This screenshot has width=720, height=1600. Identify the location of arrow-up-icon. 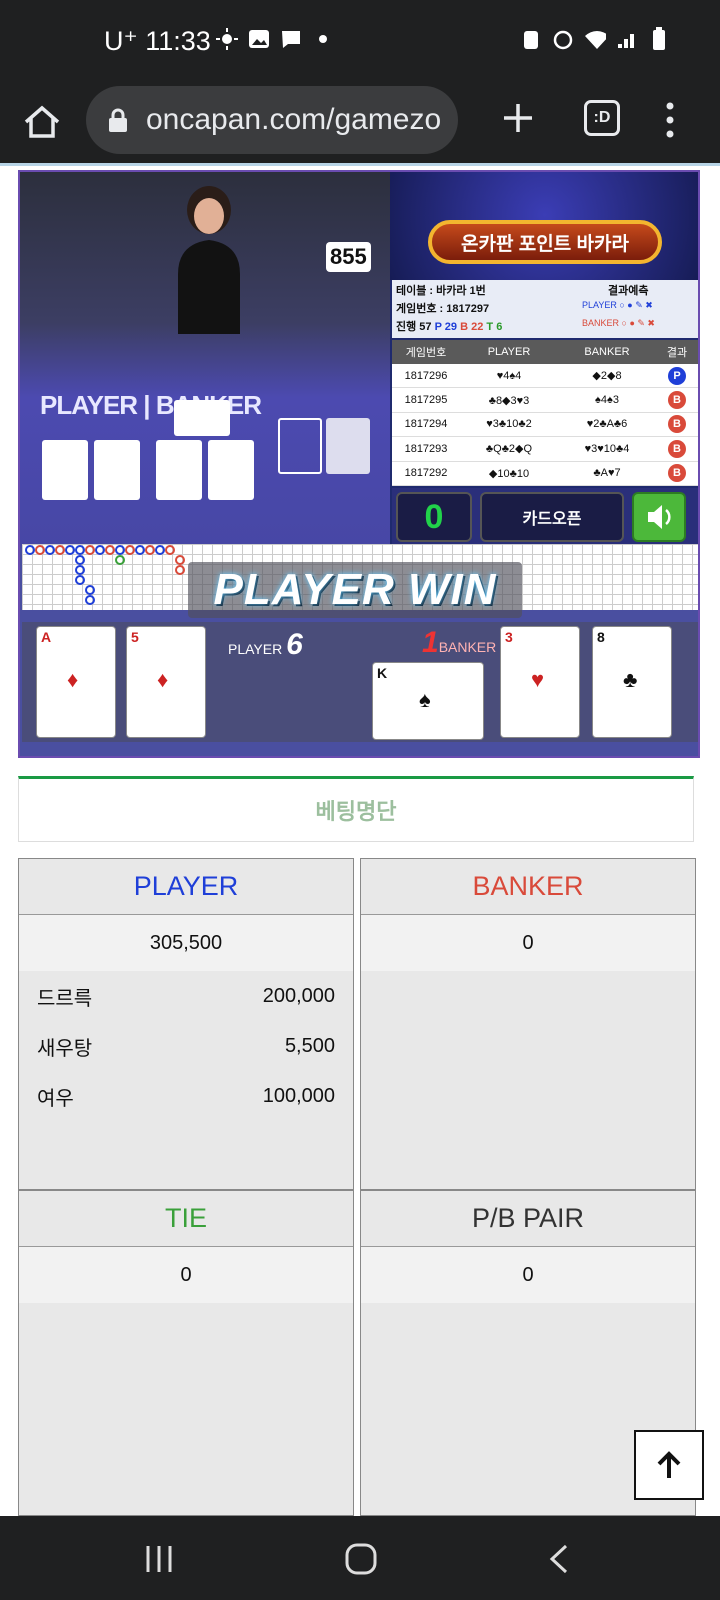
(669, 1464).